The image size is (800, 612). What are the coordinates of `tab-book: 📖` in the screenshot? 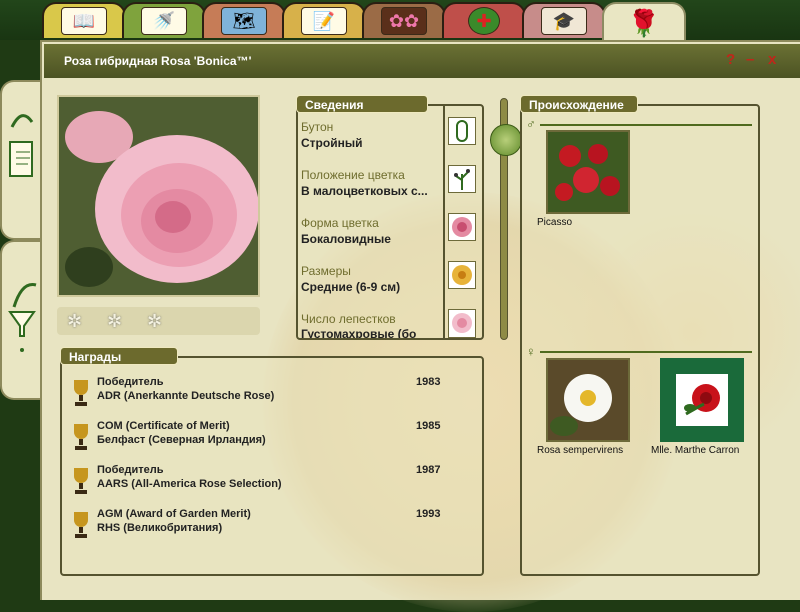 It's located at (84, 20).